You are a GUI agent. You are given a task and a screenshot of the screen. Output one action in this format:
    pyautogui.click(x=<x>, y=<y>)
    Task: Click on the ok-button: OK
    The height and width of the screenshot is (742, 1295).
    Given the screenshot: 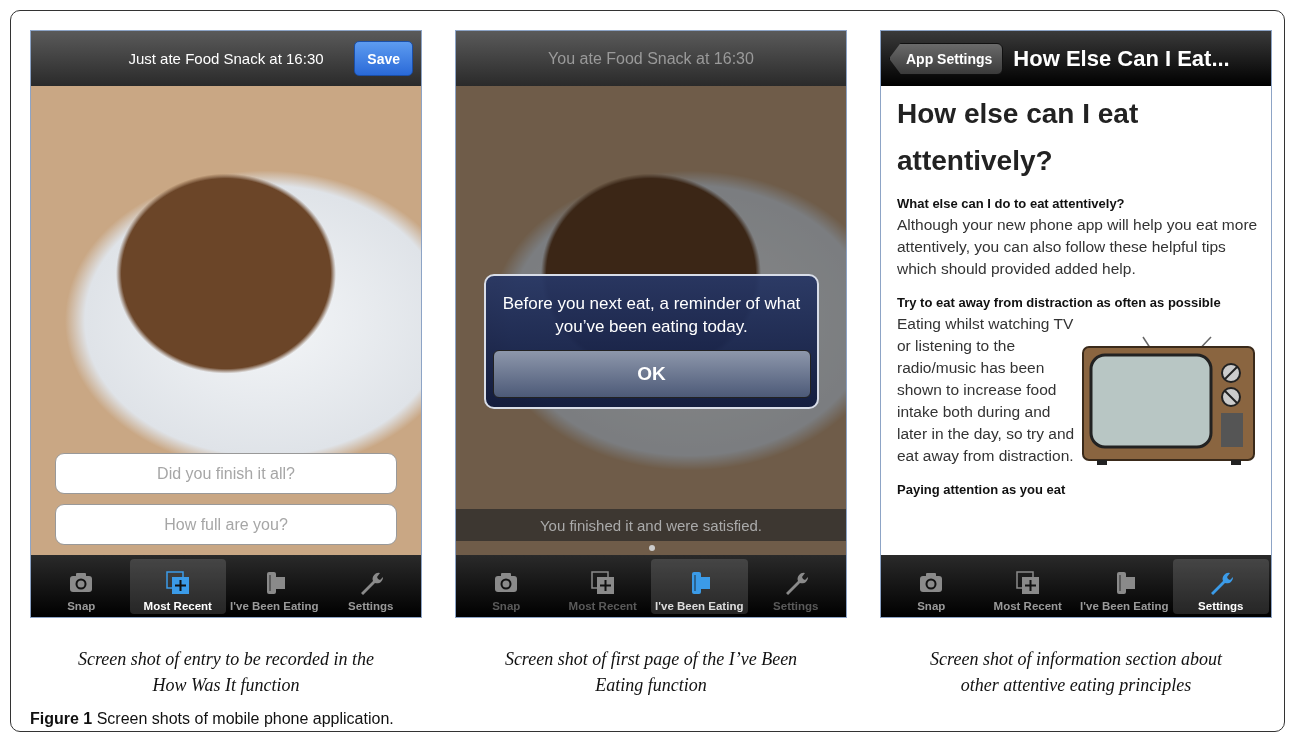 What is the action you would take?
    pyautogui.click(x=651, y=374)
    